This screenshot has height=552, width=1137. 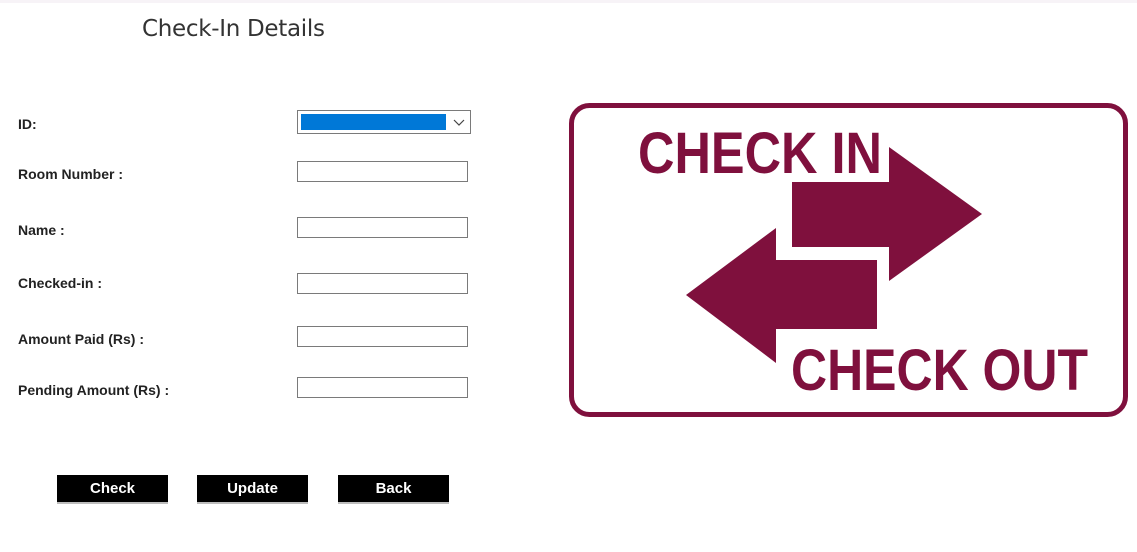 What do you see at coordinates (382, 171) in the screenshot?
I see `room-number-input` at bounding box center [382, 171].